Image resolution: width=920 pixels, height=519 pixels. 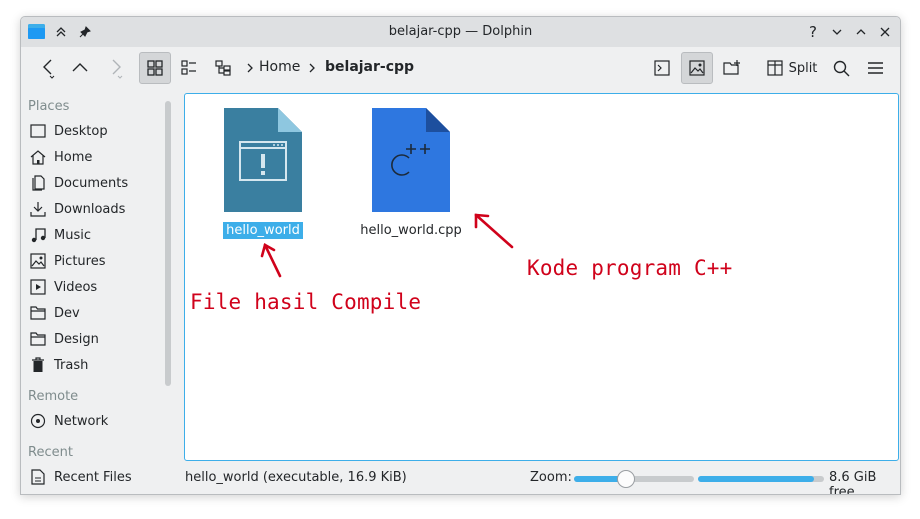 I want to click on breadcrumb-home: Home, so click(x=279, y=67).